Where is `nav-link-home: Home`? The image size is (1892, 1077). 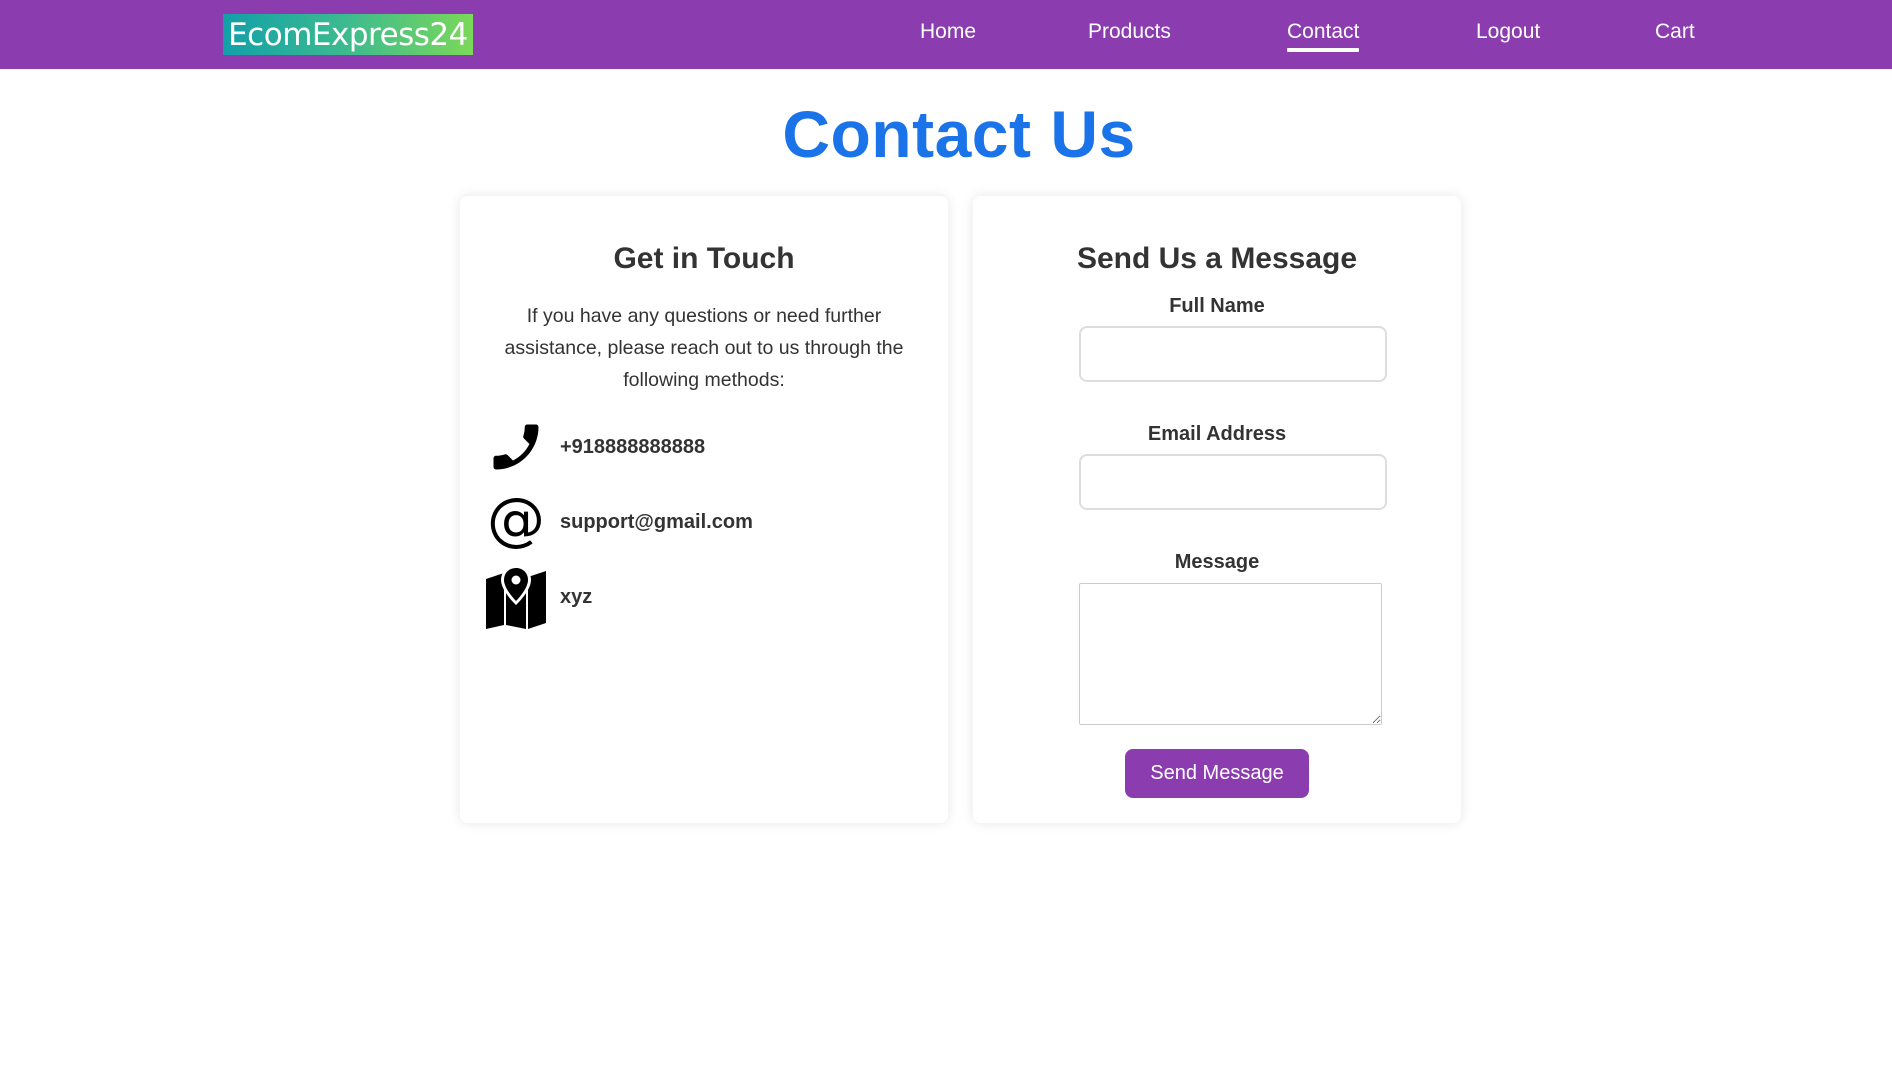
nav-link-home: Home is located at coordinates (948, 35).